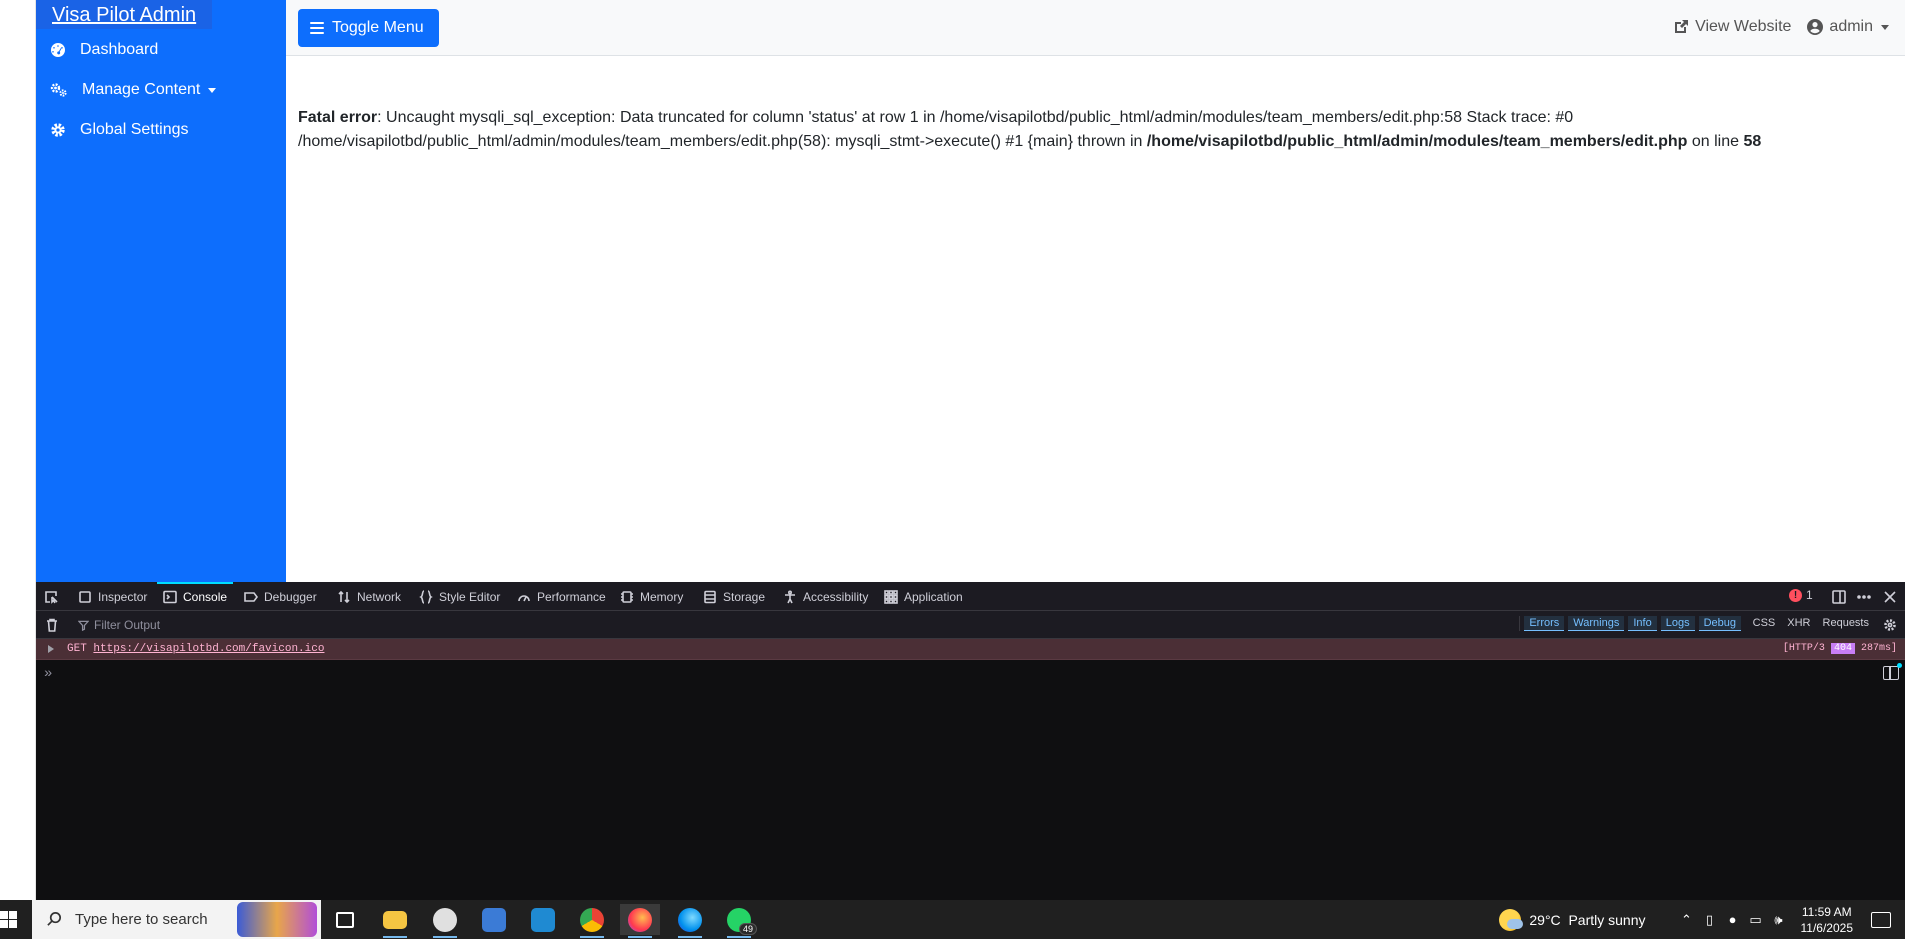  Describe the element at coordinates (83, 625) in the screenshot. I see `filter-funnel-icon` at that location.